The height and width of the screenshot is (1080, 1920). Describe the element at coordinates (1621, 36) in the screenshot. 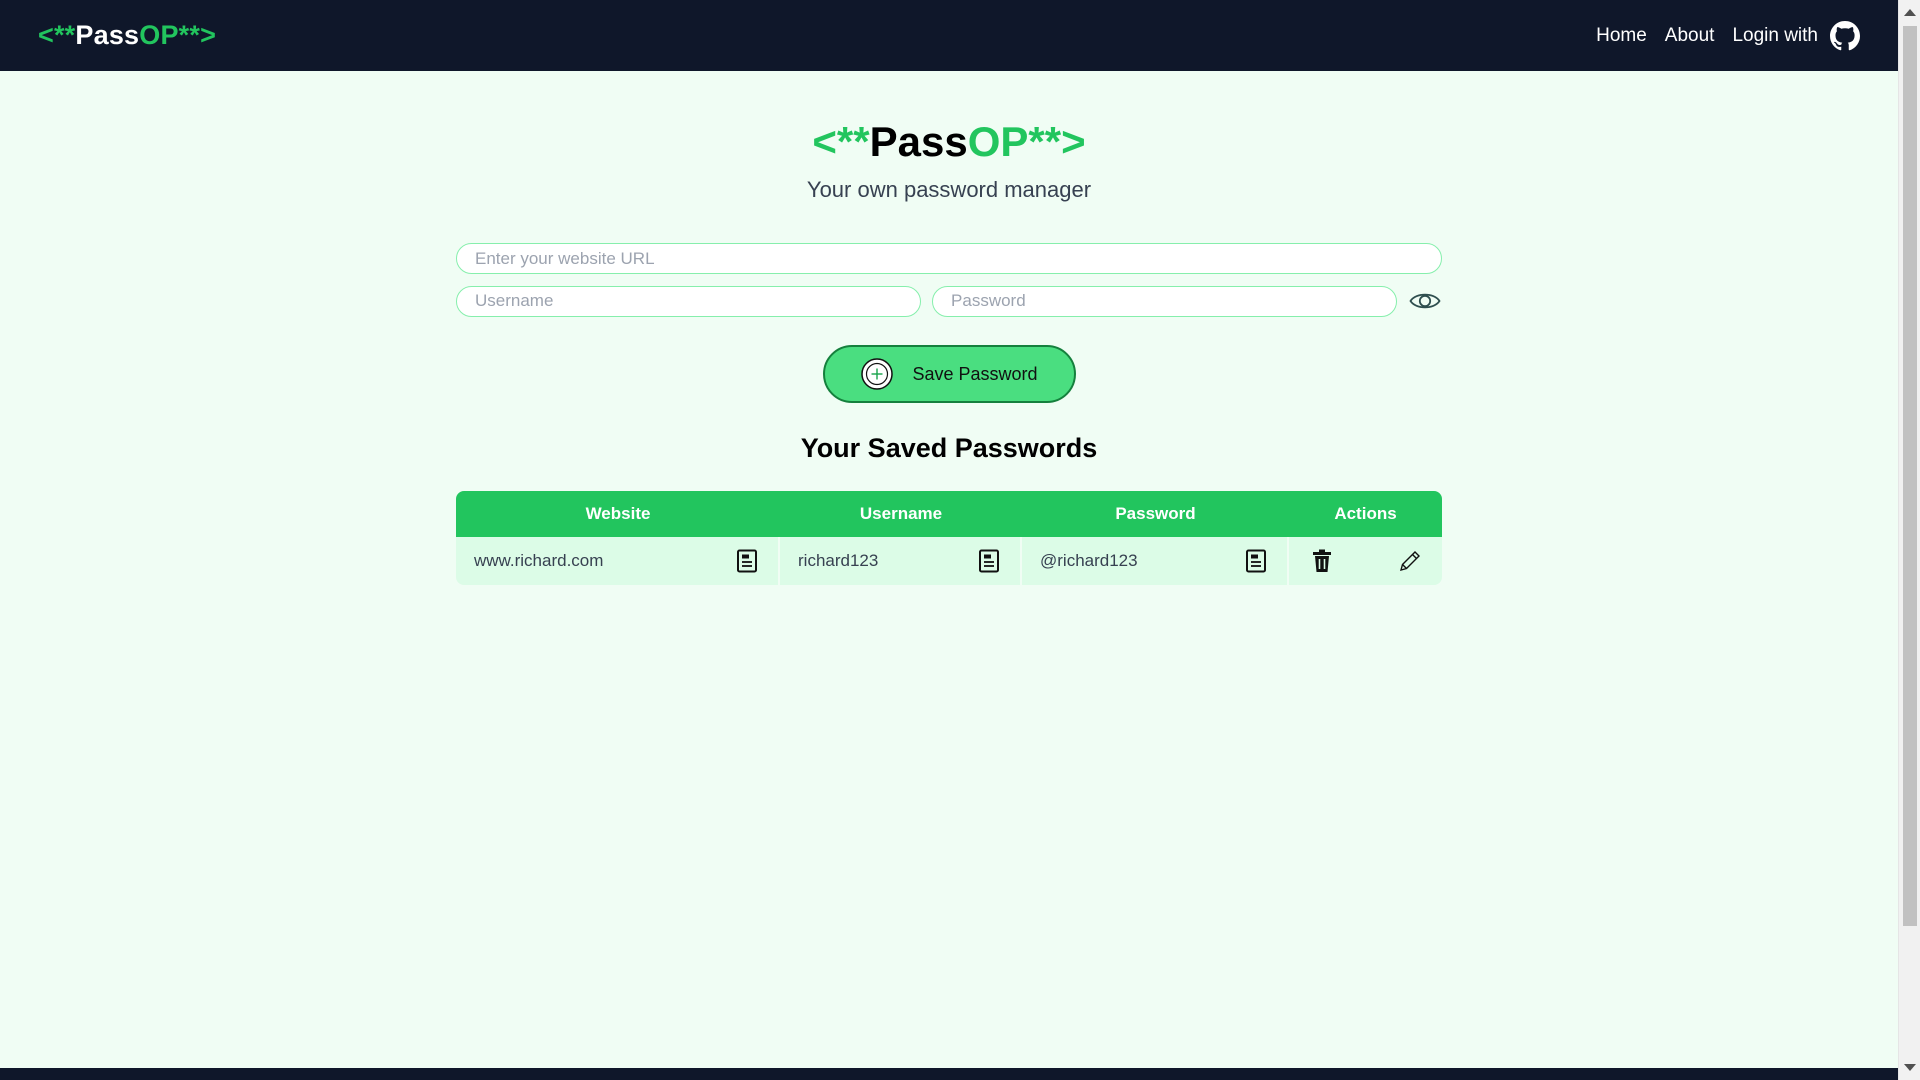

I see `nav-home-link: Home` at that location.